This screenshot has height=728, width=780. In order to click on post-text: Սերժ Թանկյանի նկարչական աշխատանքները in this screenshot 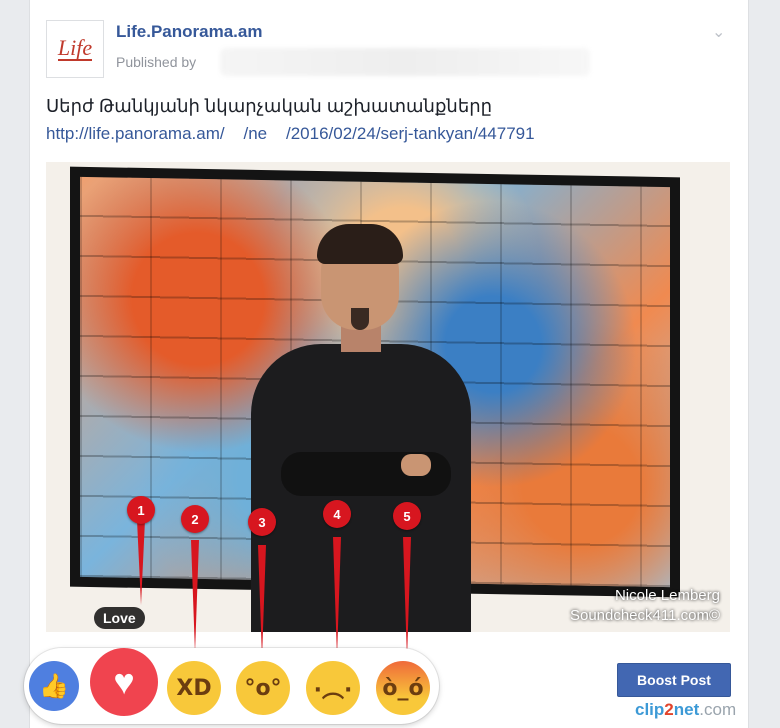, I will do `click(269, 106)`.